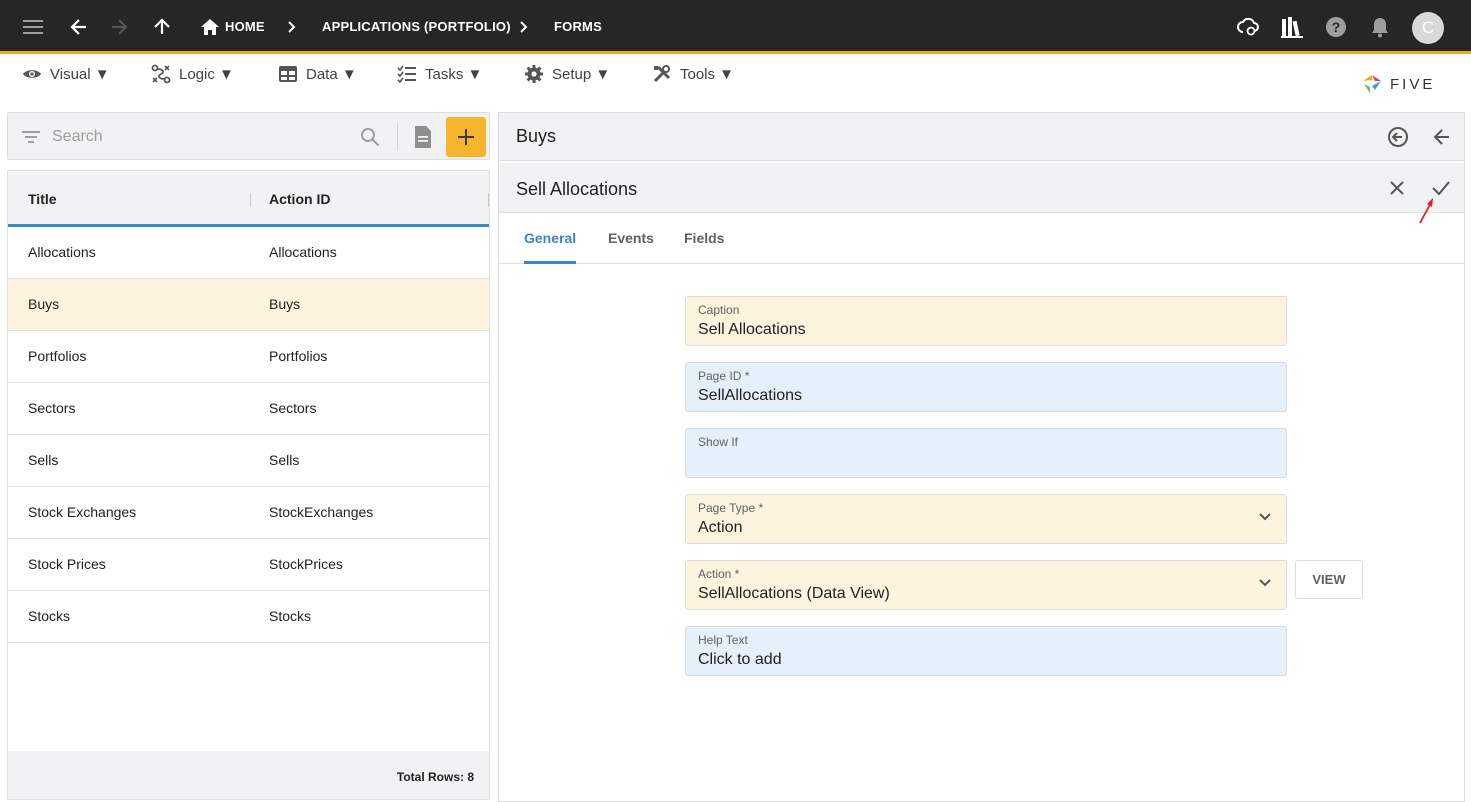  Describe the element at coordinates (248, 461) in the screenshot. I see `table-row: Sells Sells` at that location.